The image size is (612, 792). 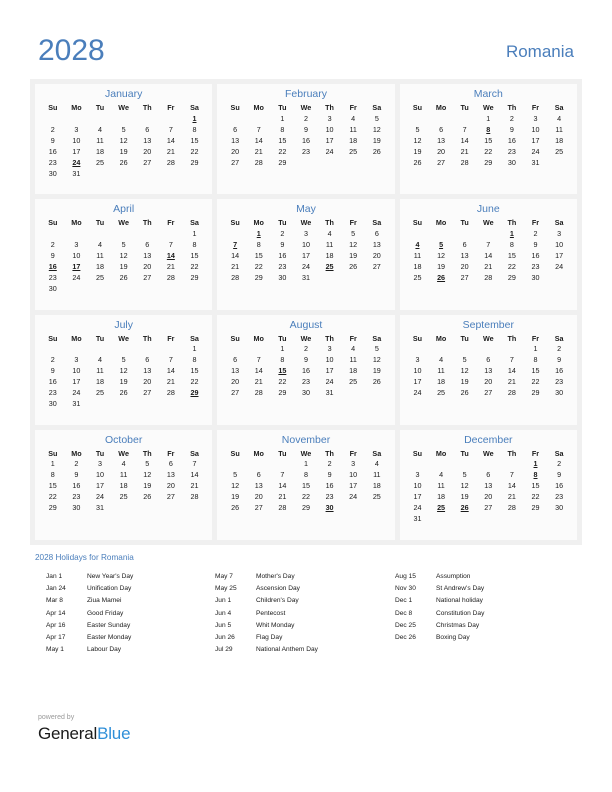 What do you see at coordinates (224, 650) in the screenshot?
I see `holiday-date: Jul 29` at bounding box center [224, 650].